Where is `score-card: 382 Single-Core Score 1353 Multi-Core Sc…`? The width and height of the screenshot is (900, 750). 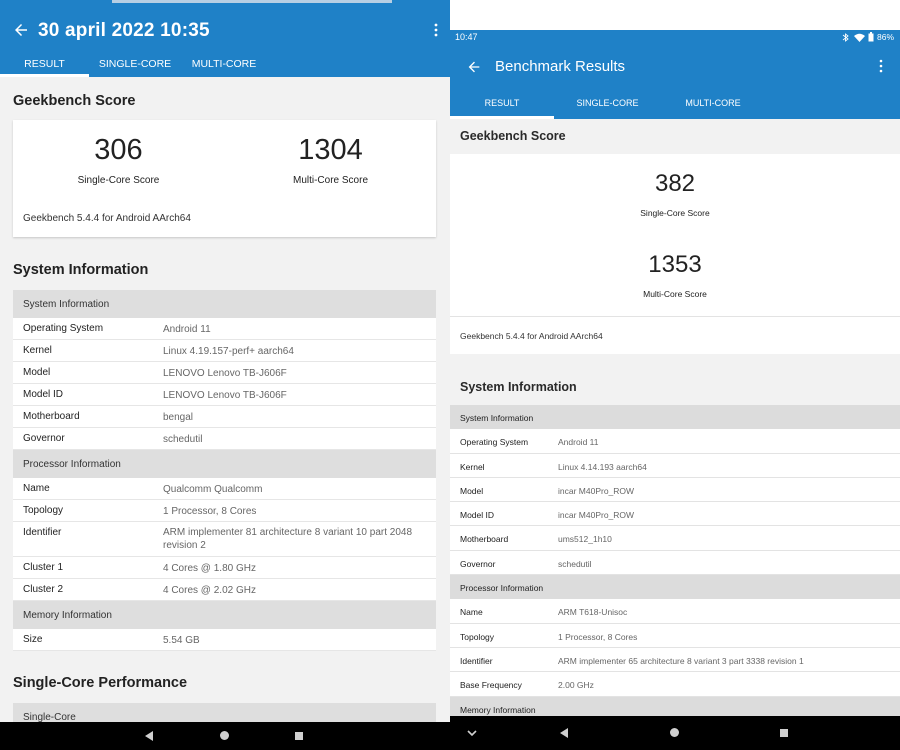 score-card: 382 Single-Core Score 1353 Multi-Core Sc… is located at coordinates (675, 254).